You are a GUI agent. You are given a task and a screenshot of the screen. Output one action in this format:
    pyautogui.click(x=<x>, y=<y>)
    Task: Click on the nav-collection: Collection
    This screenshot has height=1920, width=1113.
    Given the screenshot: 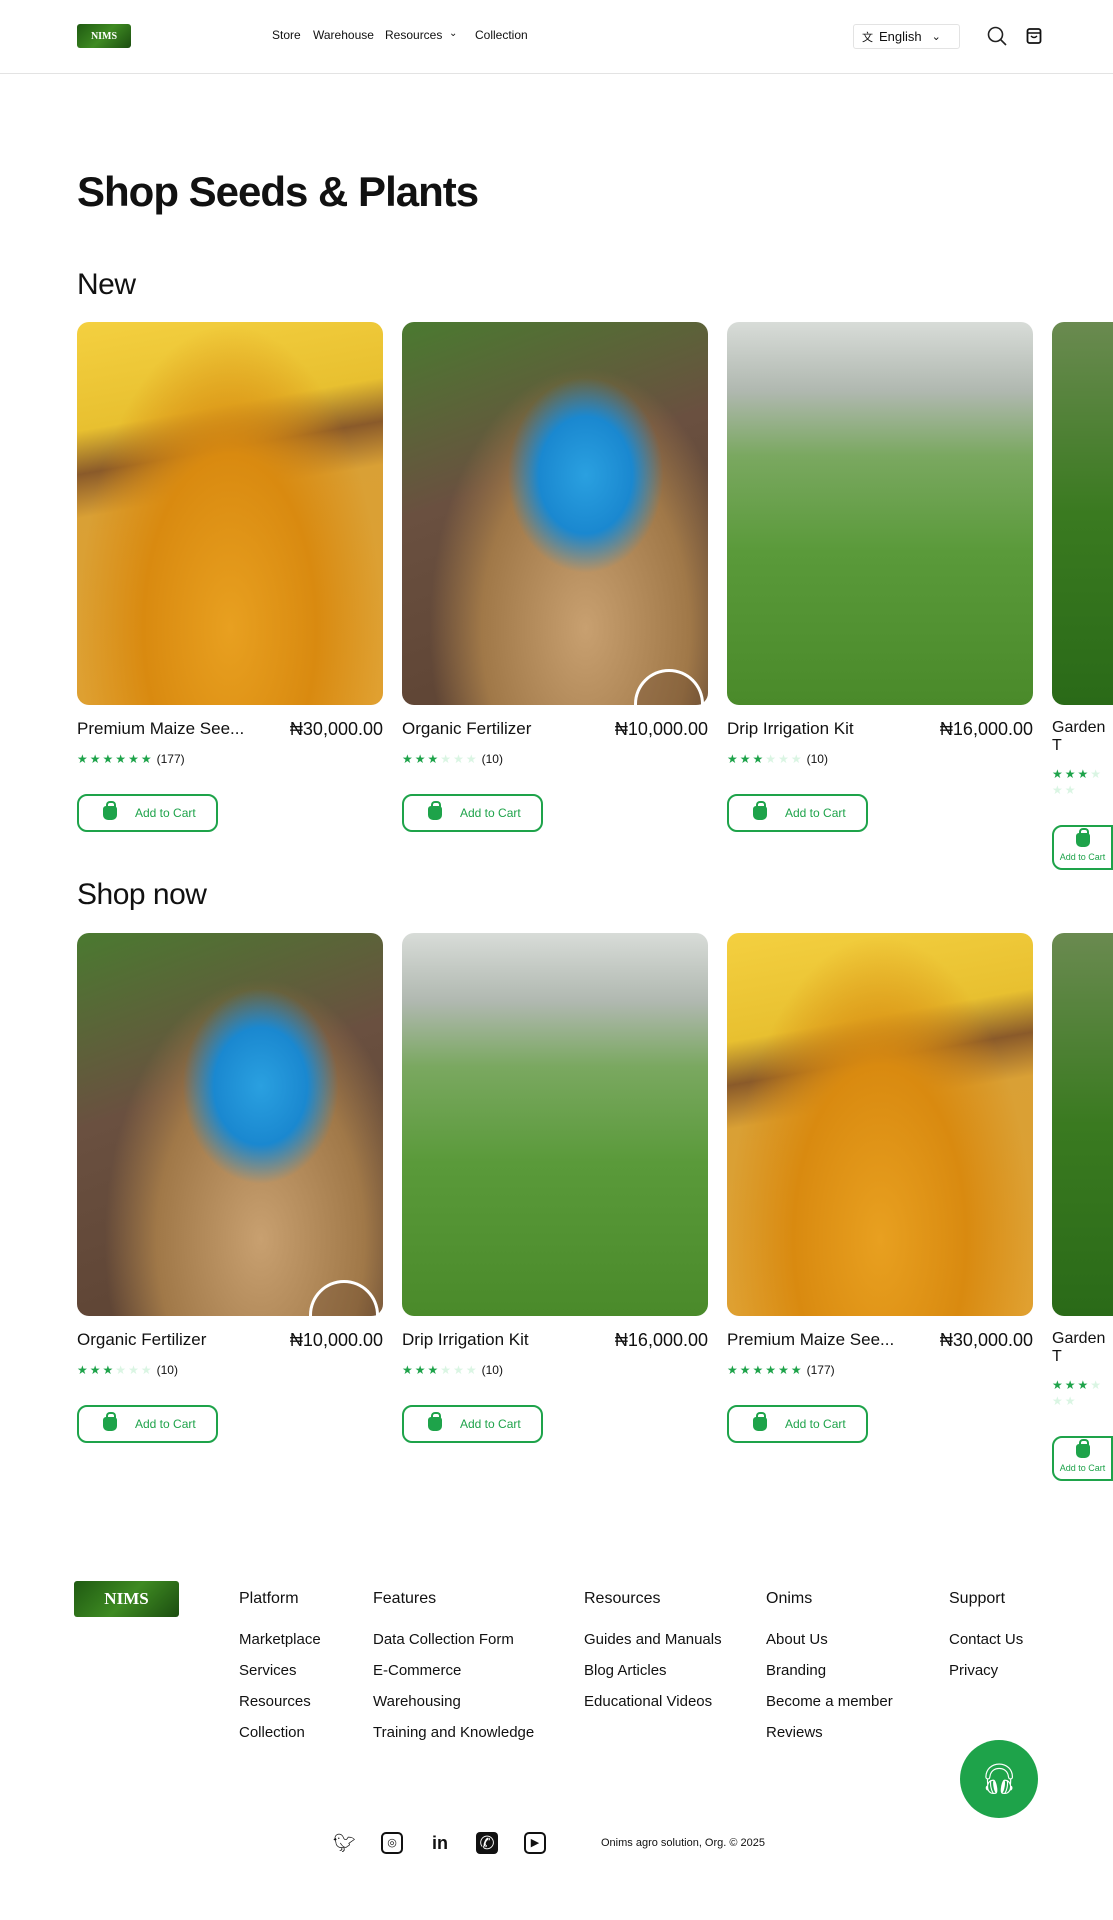 What is the action you would take?
    pyautogui.click(x=501, y=35)
    